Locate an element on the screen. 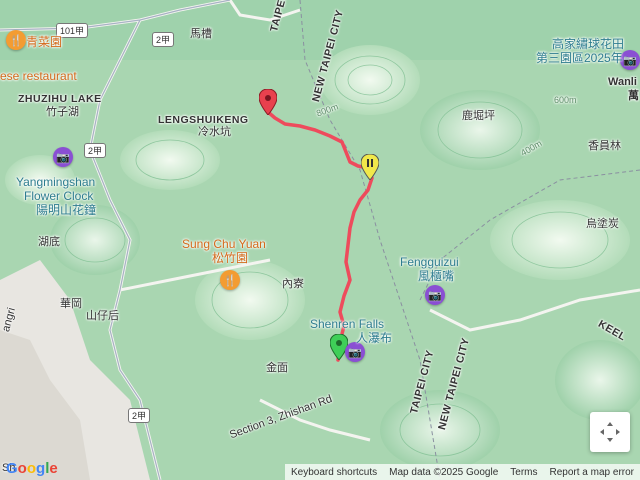 The width and height of the screenshot is (640, 480). report-error-link: Report a map error is located at coordinates (592, 472).